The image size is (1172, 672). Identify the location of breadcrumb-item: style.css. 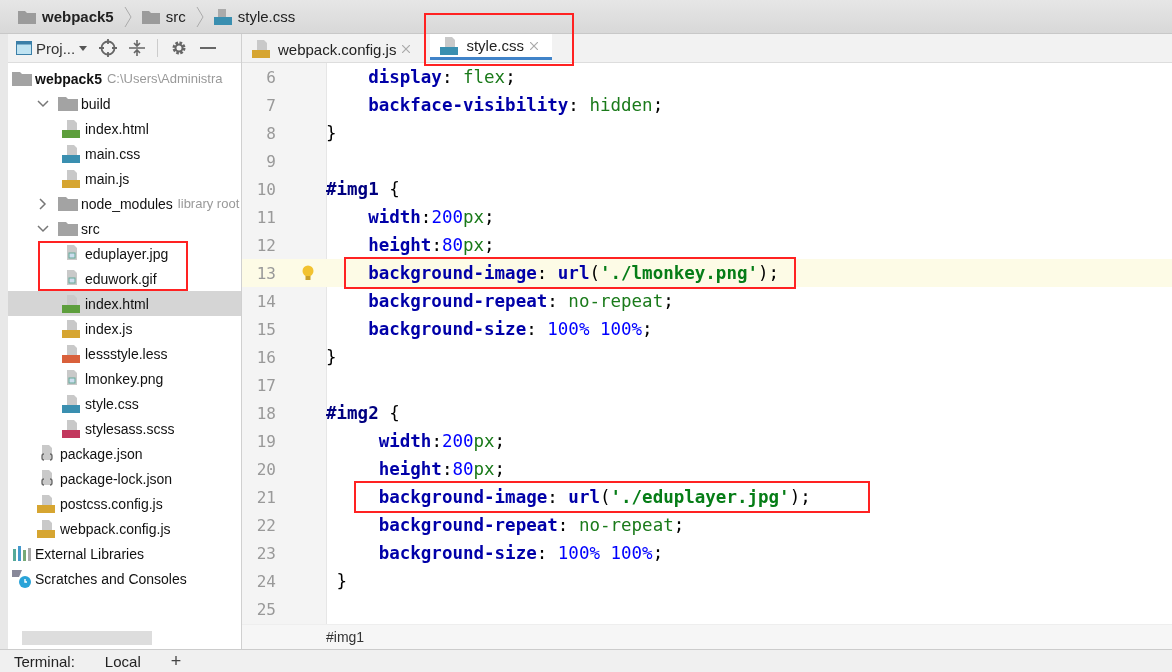
(266, 16).